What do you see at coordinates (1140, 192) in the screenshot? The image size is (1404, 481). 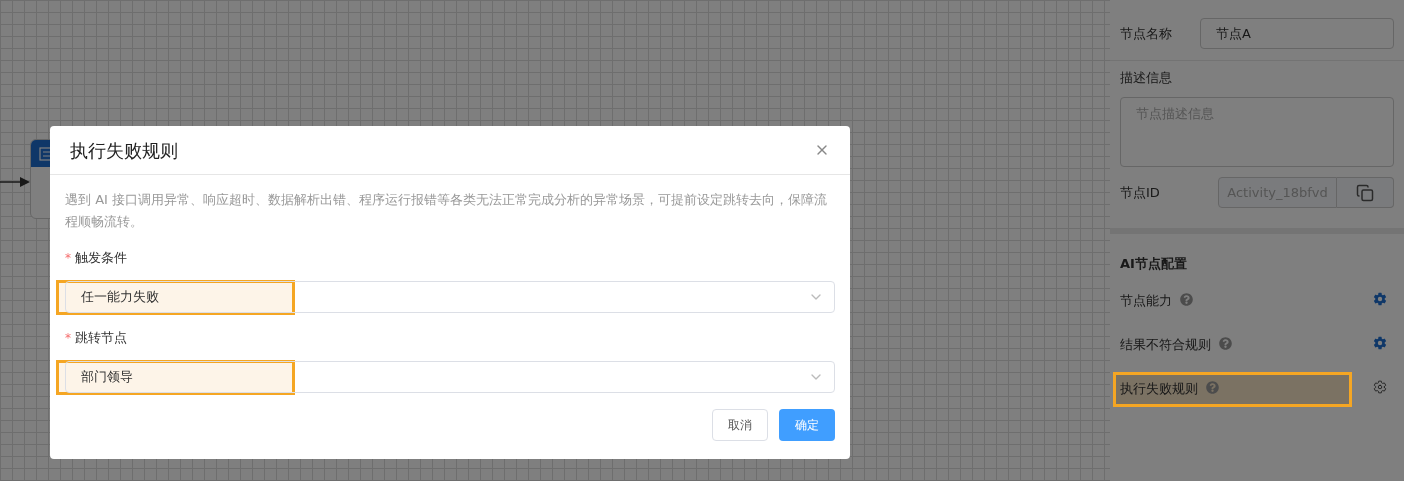 I see `field-label: 节点ID` at bounding box center [1140, 192].